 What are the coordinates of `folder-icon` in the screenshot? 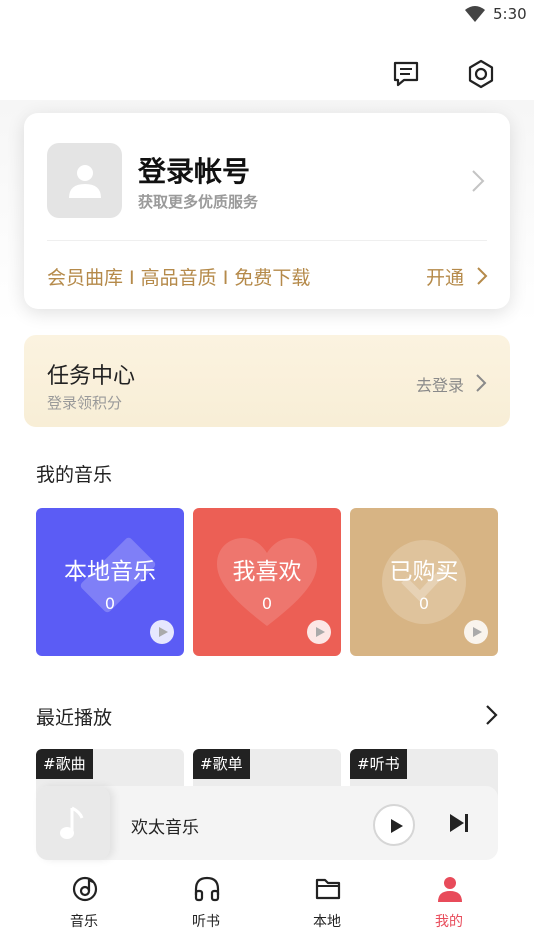 It's located at (328, 889).